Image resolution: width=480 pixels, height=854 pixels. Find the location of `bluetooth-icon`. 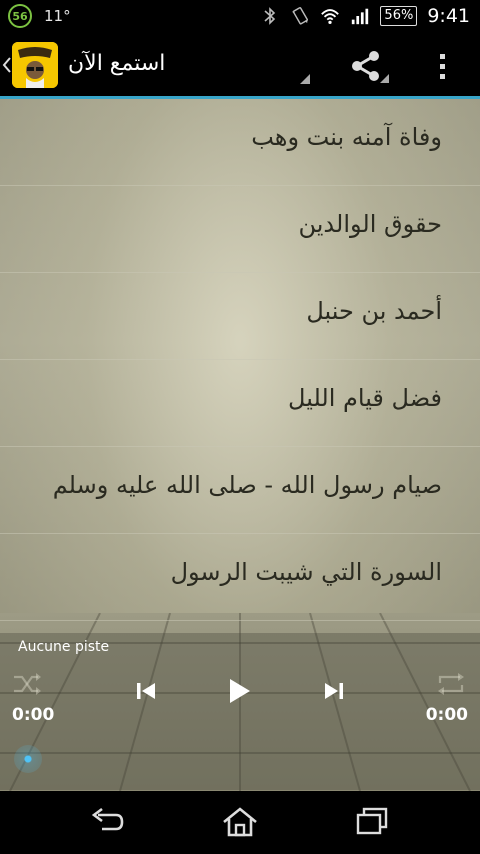

bluetooth-icon is located at coordinates (270, 16).